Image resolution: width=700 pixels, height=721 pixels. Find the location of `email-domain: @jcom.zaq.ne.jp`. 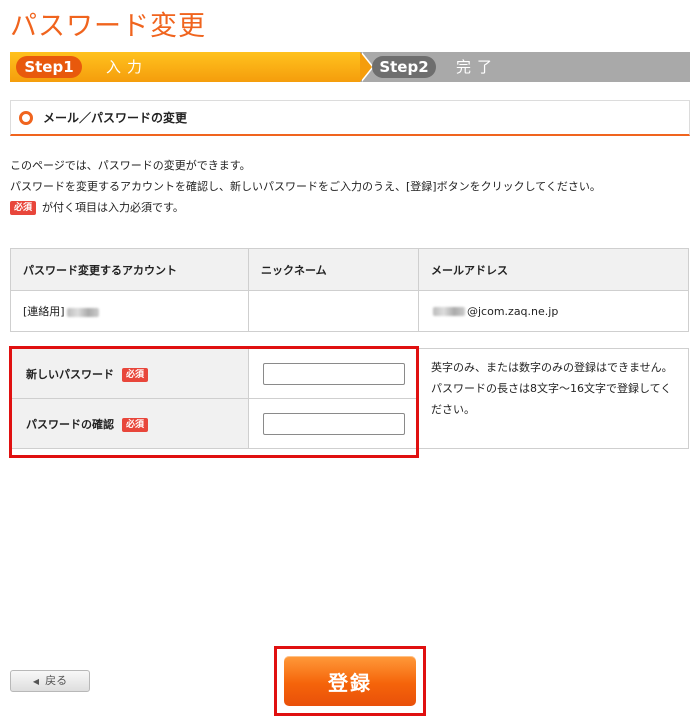

email-domain: @jcom.zaq.ne.jp is located at coordinates (513, 311).